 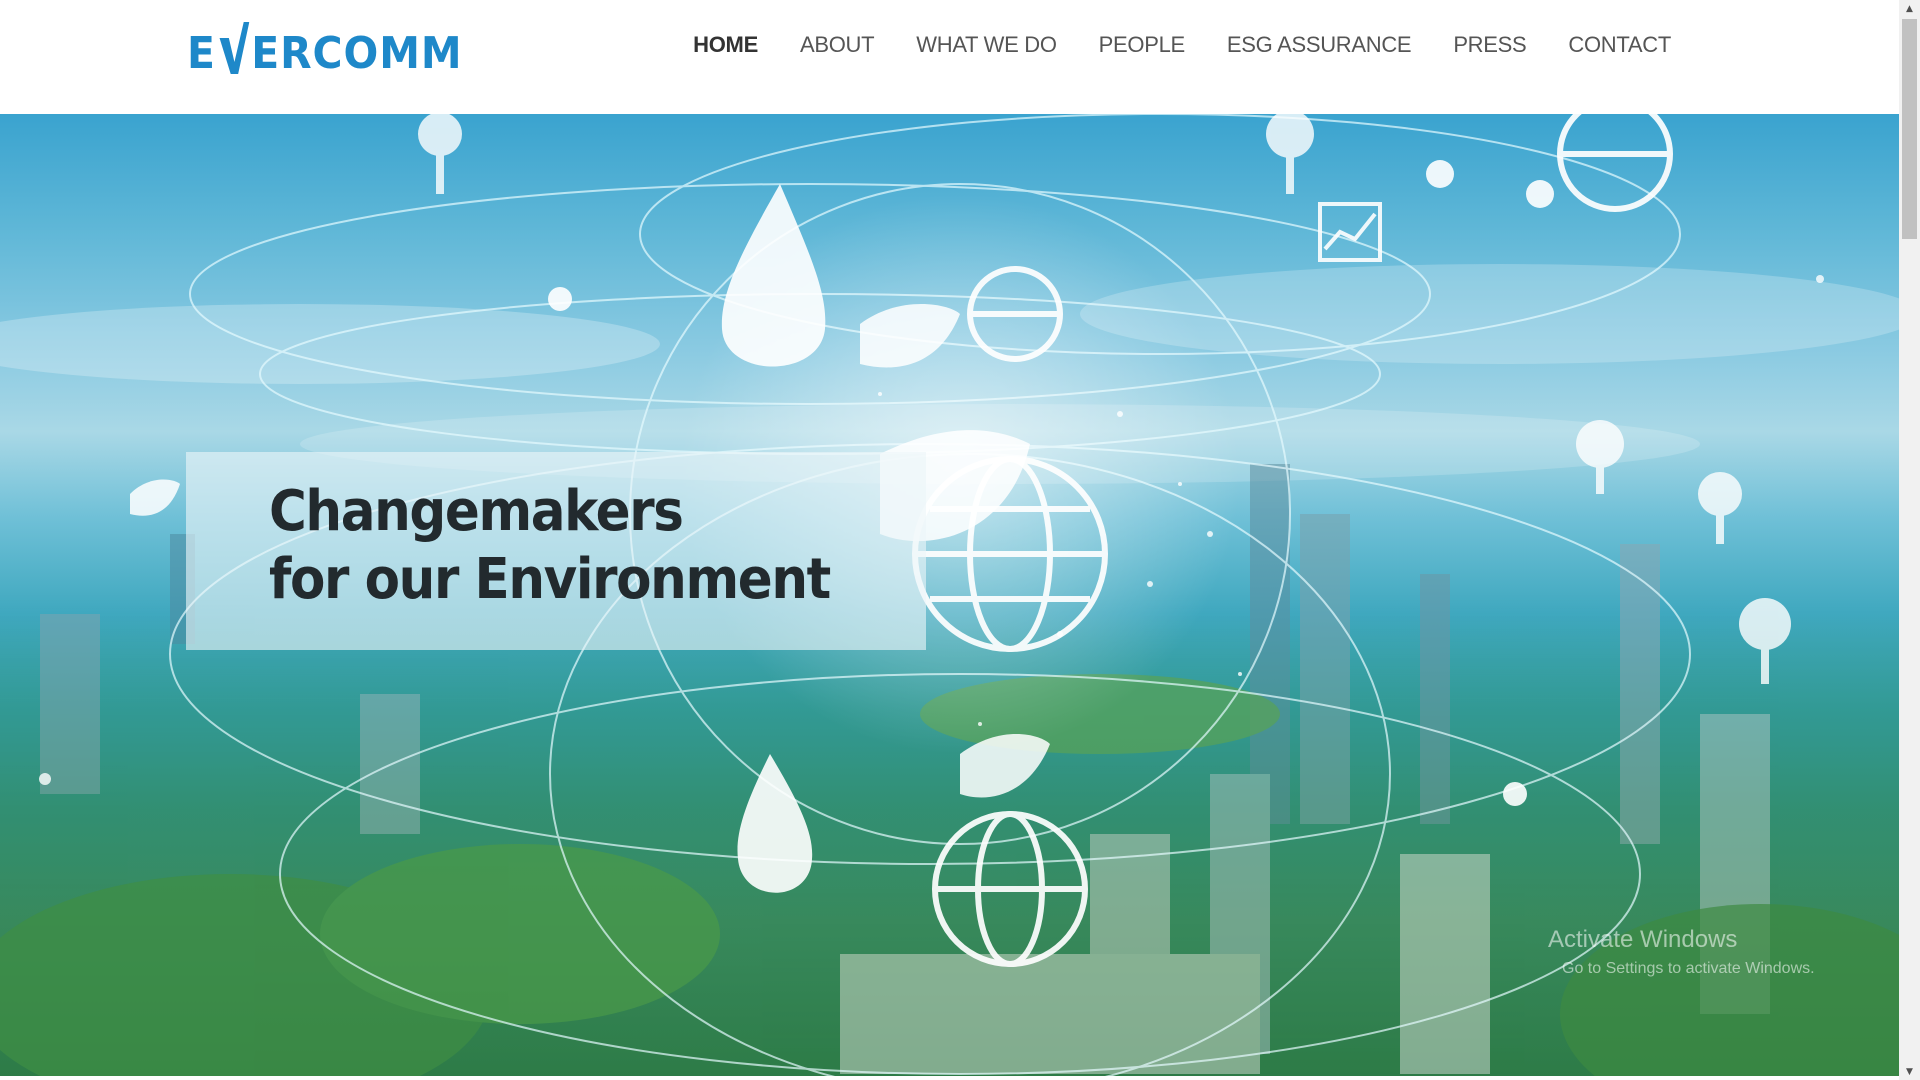 I want to click on hero-headline-panel: Changemakers for our Environment, so click(x=556, y=551).